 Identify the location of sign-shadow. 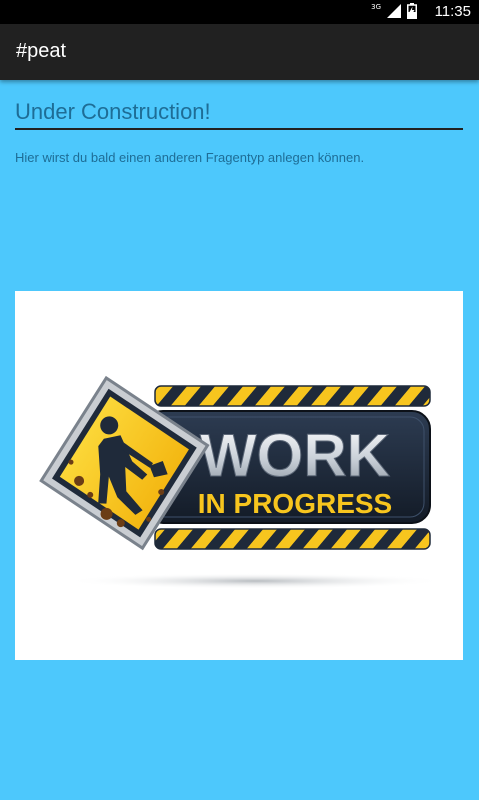
(255, 581).